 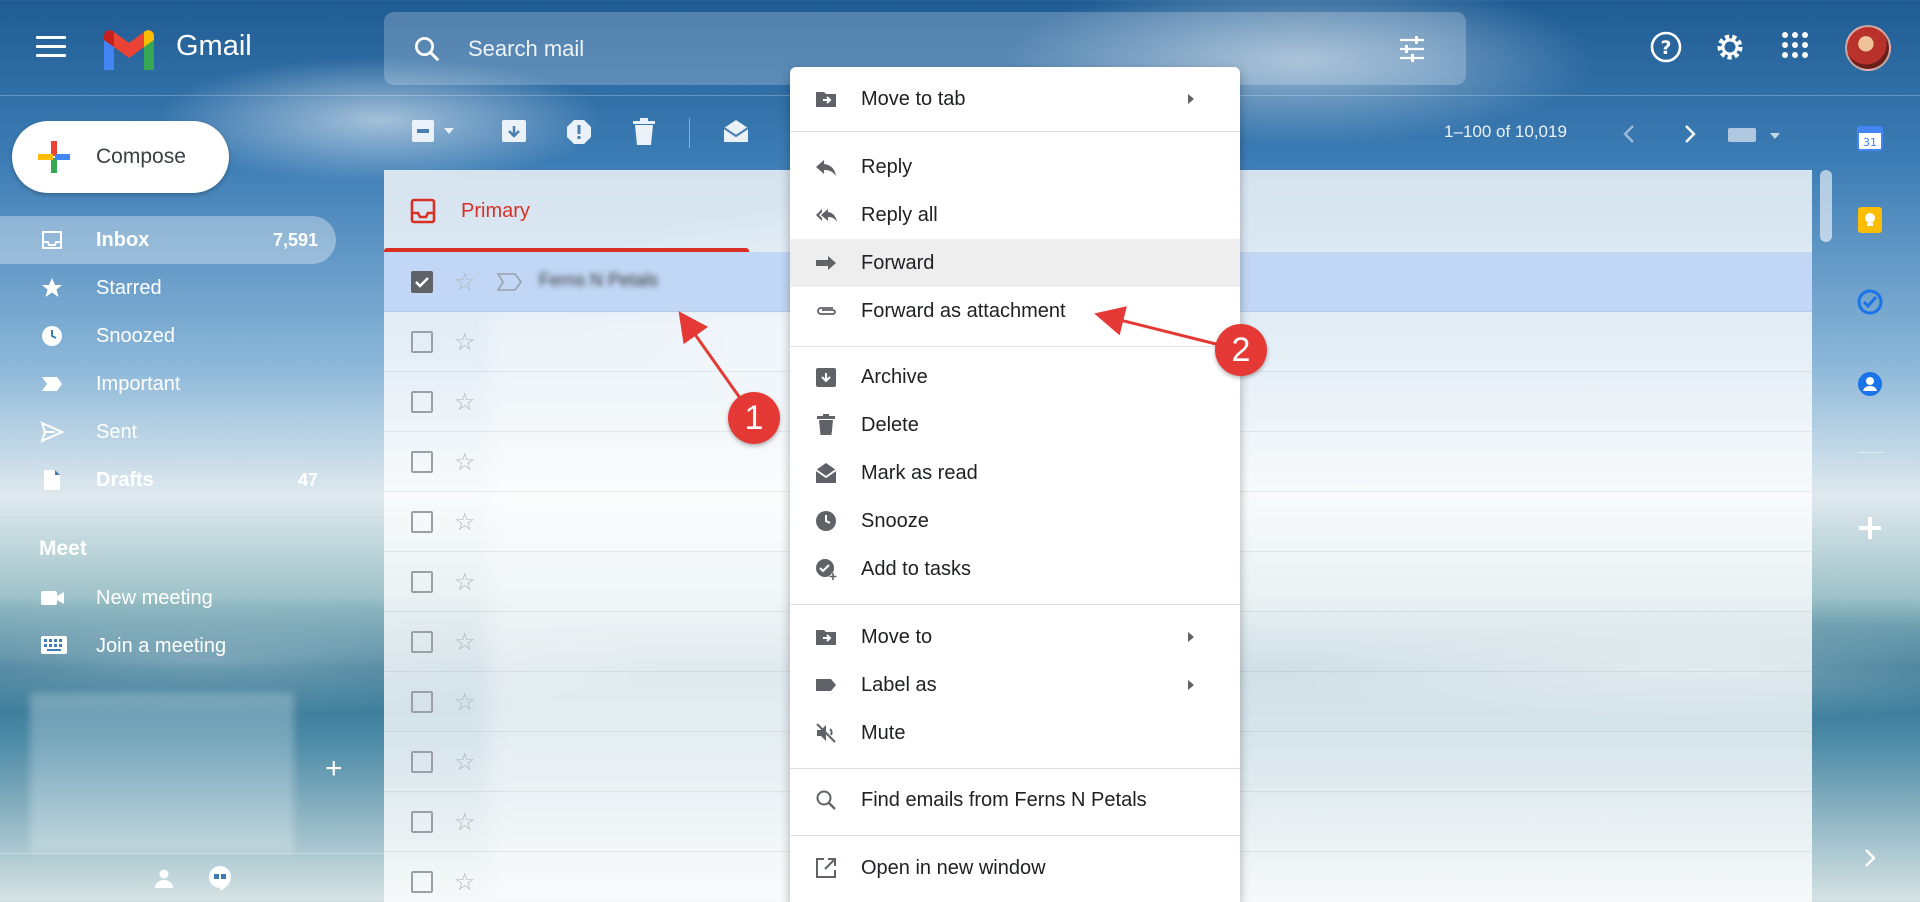 I want to click on callout-badge-1: 1, so click(x=754, y=418).